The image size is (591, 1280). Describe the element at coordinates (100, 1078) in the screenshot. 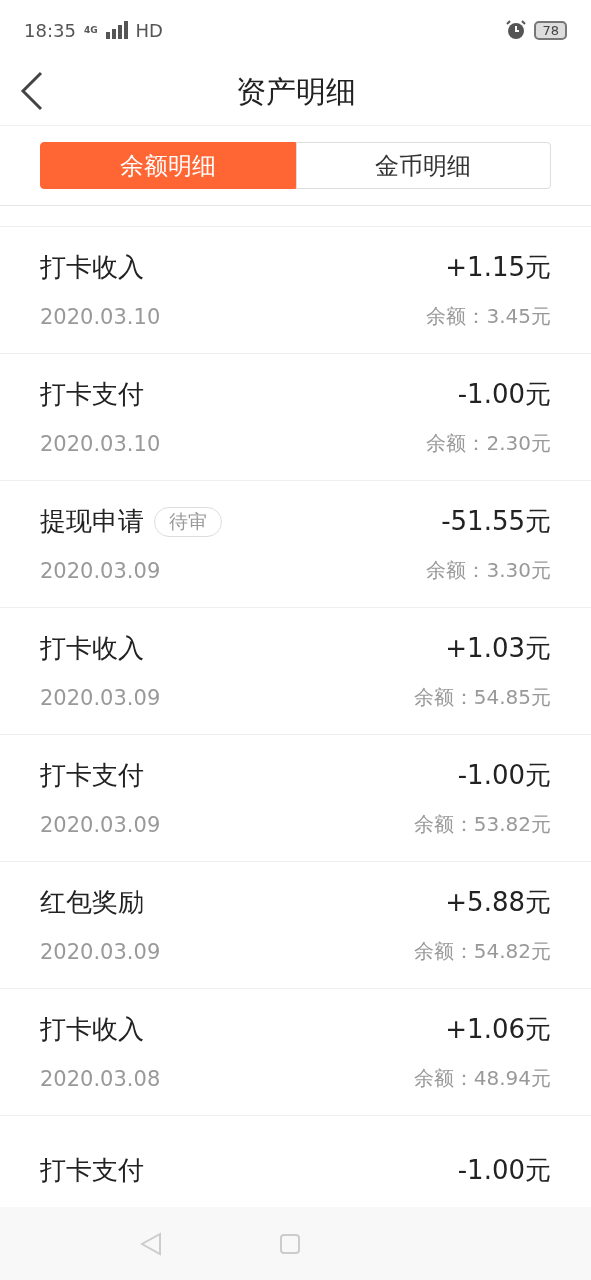

I see `record-date: 2020.03.08` at that location.